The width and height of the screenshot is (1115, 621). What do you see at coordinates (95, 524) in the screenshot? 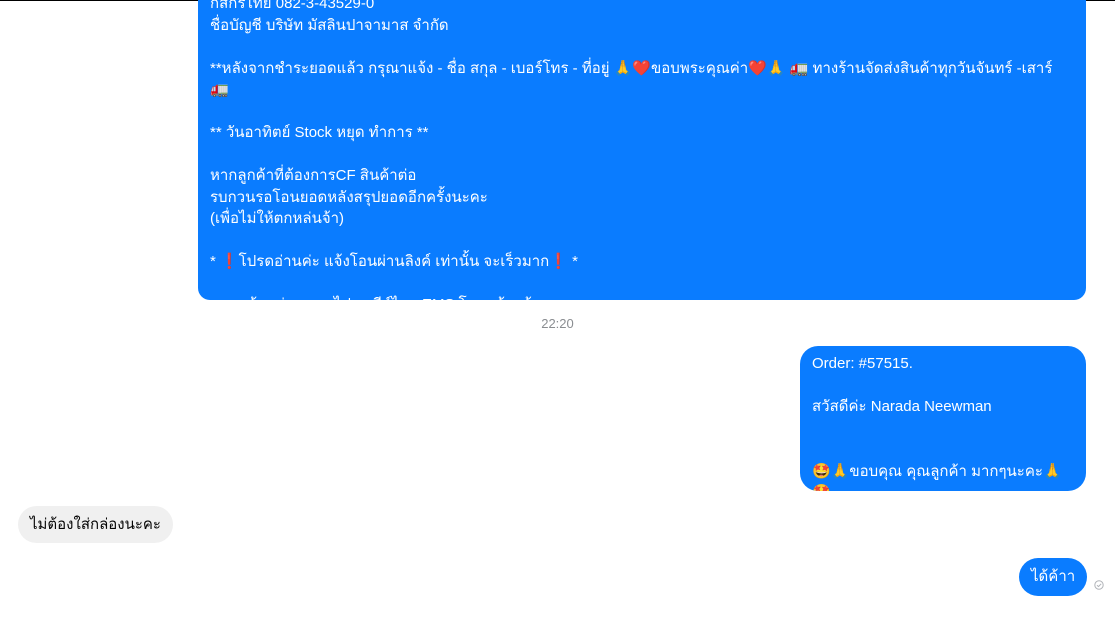
I see `message-bubble-incoming: ไม่ต้องใส่กล่องนะคะ` at bounding box center [95, 524].